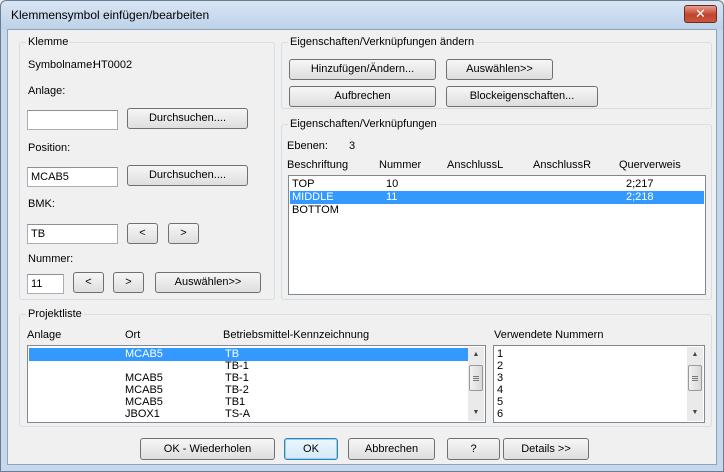 Image resolution: width=724 pixels, height=472 pixels. What do you see at coordinates (208, 282) in the screenshot?
I see `nummer-auswaehlen-button: Auswählen>>` at bounding box center [208, 282].